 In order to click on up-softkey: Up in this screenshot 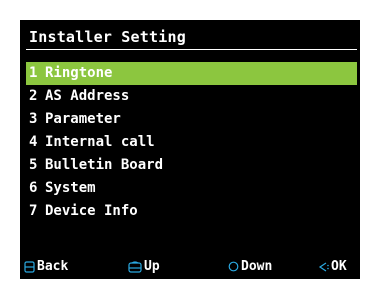, I will do `click(144, 267)`.